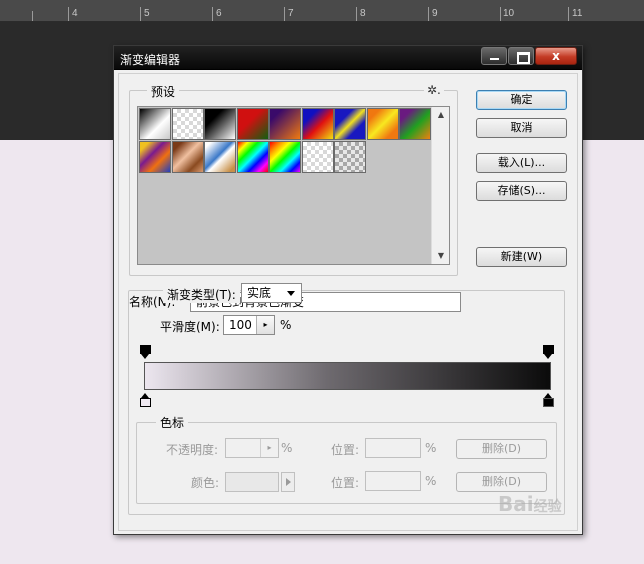 The image size is (644, 564). Describe the element at coordinates (252, 448) in the screenshot. I see `opacity-input: ▸` at that location.